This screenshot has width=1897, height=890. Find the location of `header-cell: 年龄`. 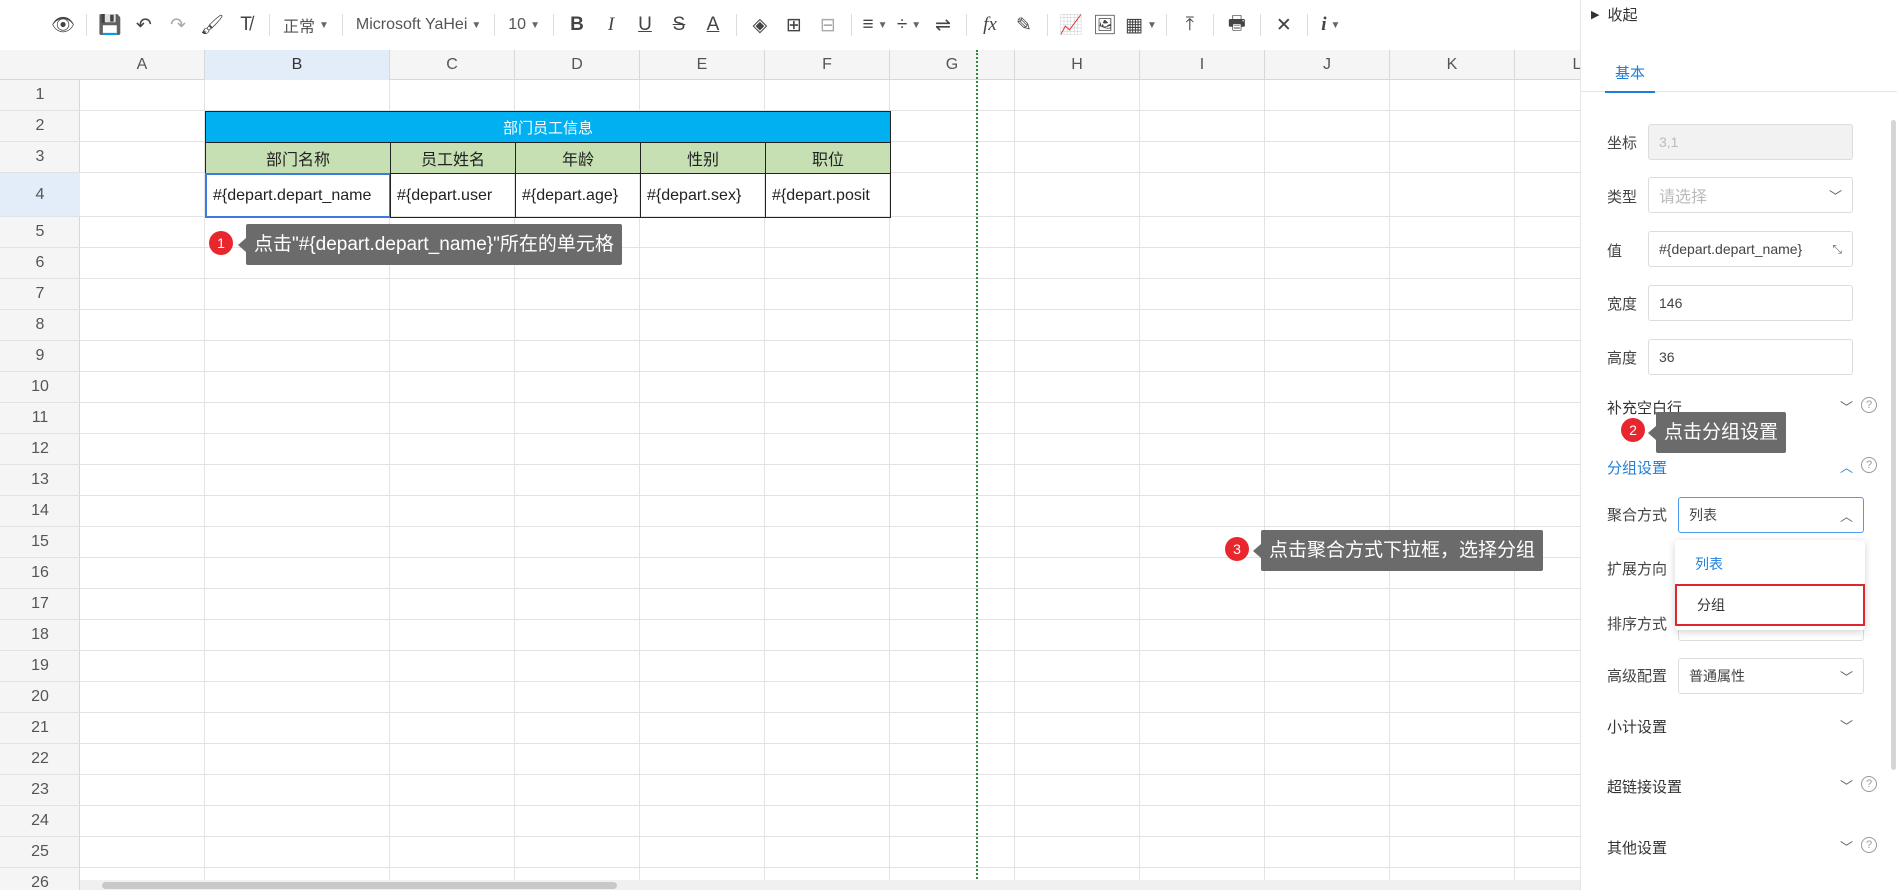

header-cell: 年龄 is located at coordinates (578, 158).